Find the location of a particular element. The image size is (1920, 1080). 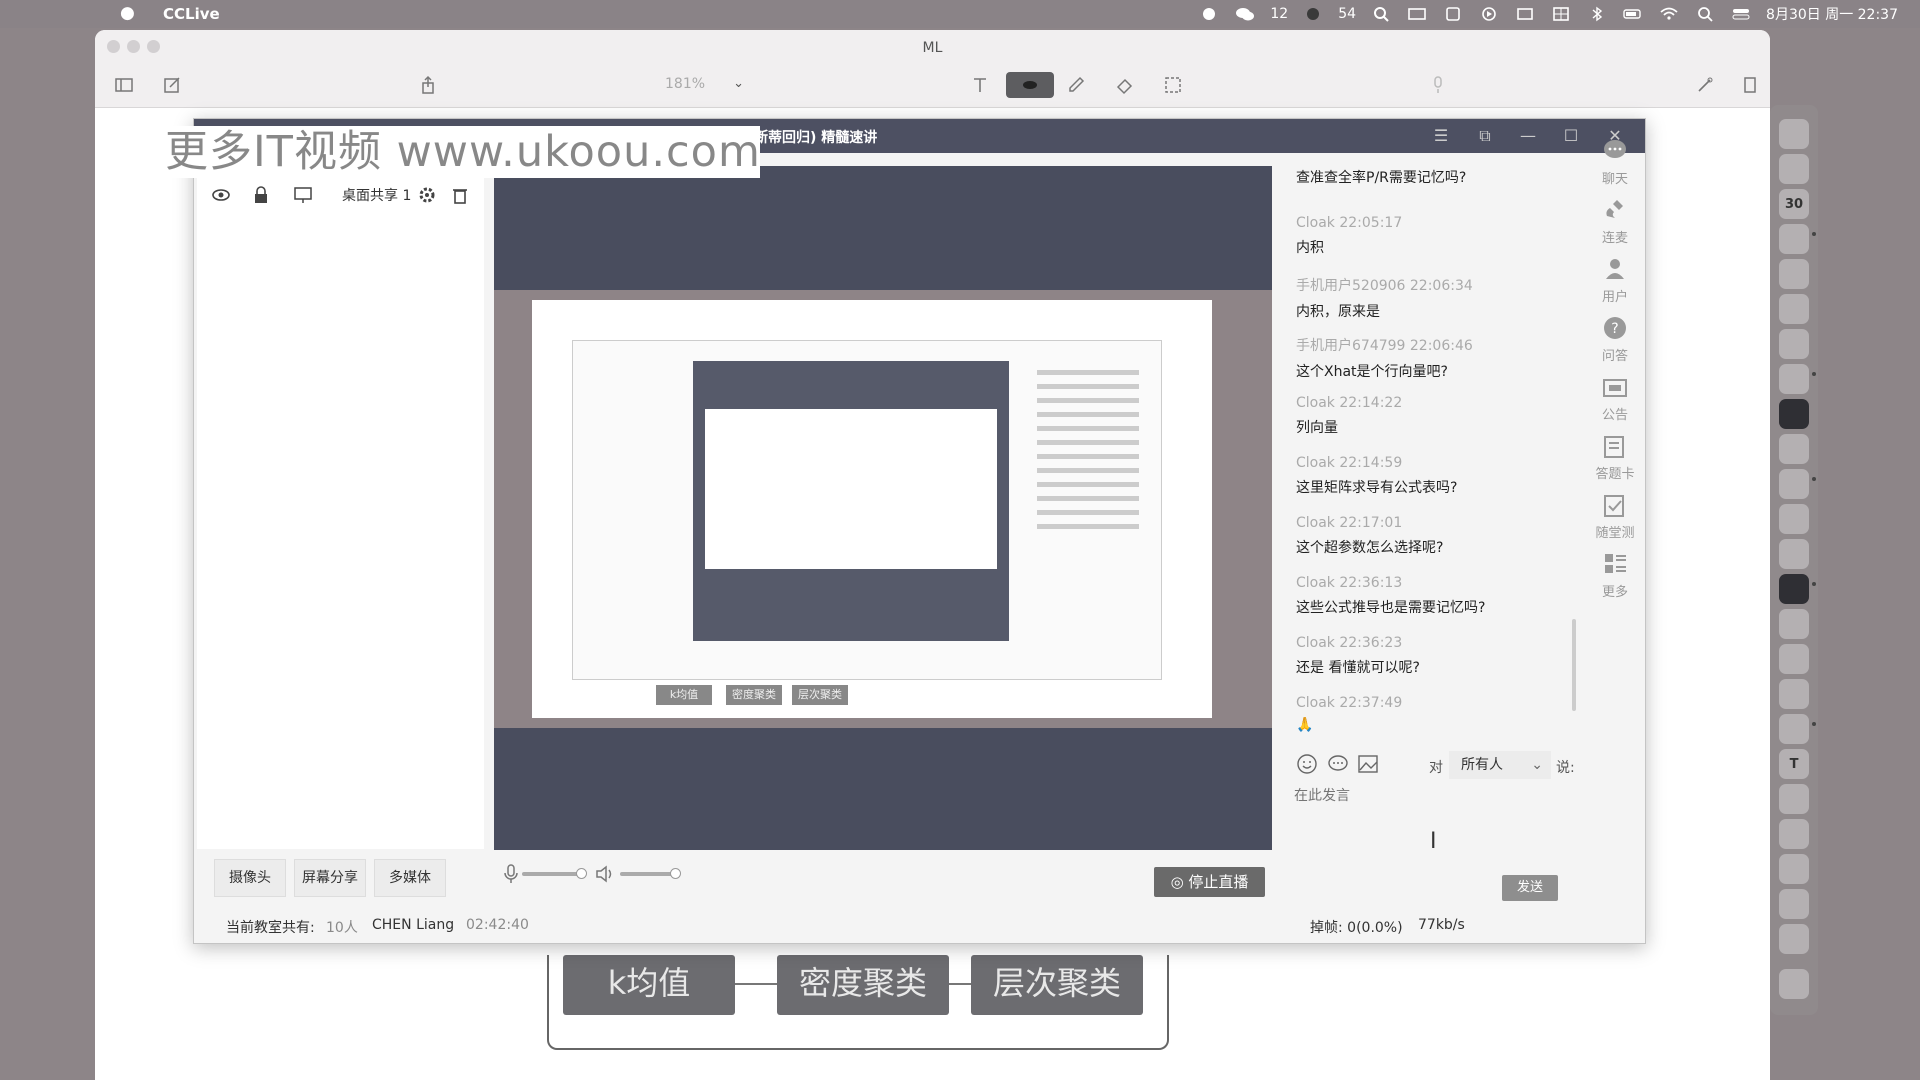

speaker-volume-knob is located at coordinates (675, 873).